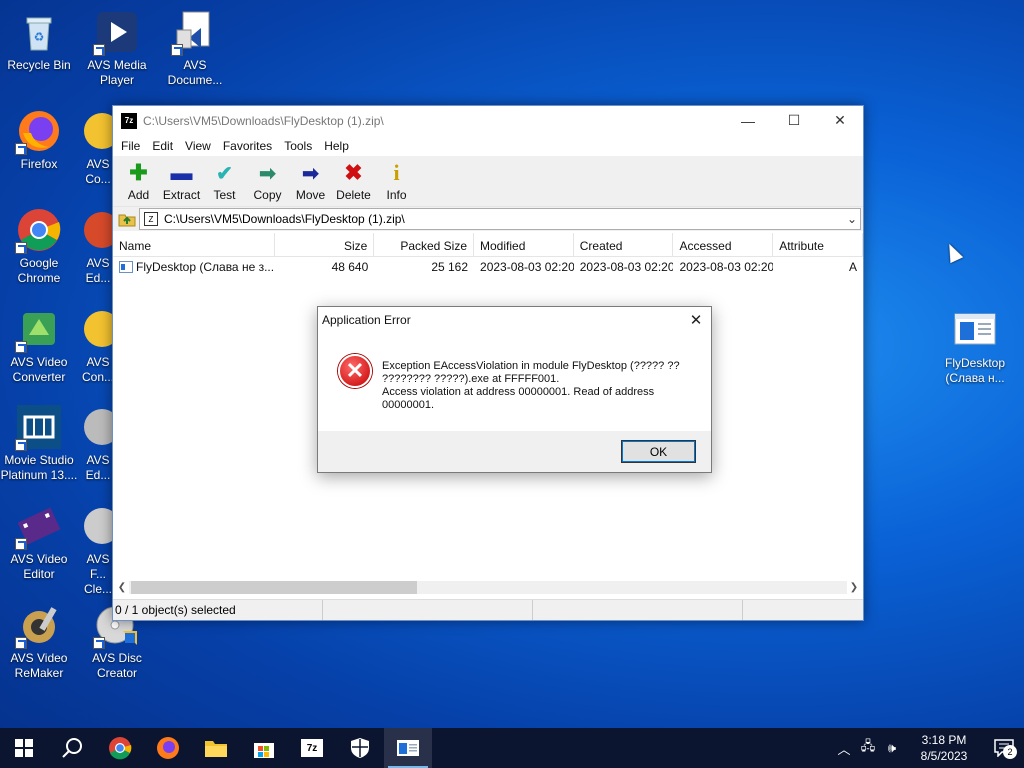 The width and height of the screenshot is (1024, 768). What do you see at coordinates (696, 320) in the screenshot?
I see `dialog-close-button: ✕` at bounding box center [696, 320].